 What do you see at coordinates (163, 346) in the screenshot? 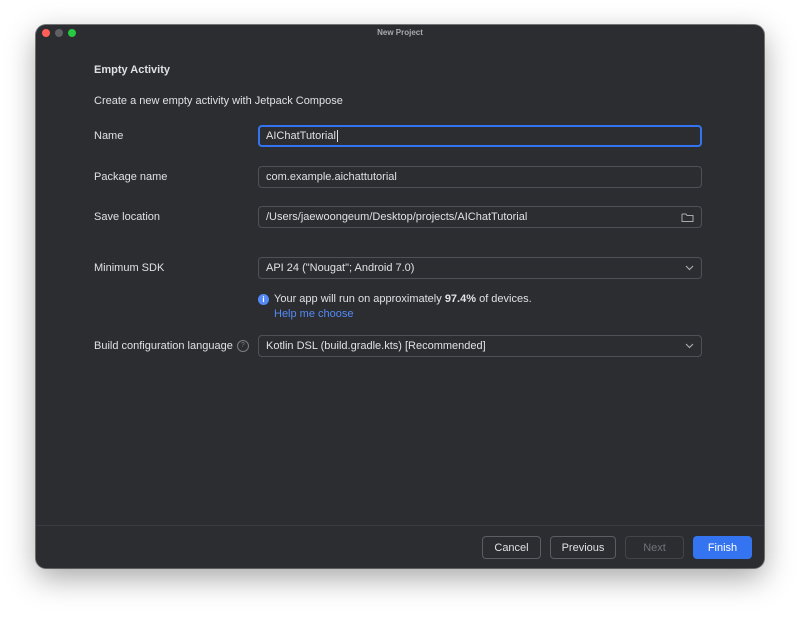
I see `build-language-label-text: Build configuration language` at bounding box center [163, 346].